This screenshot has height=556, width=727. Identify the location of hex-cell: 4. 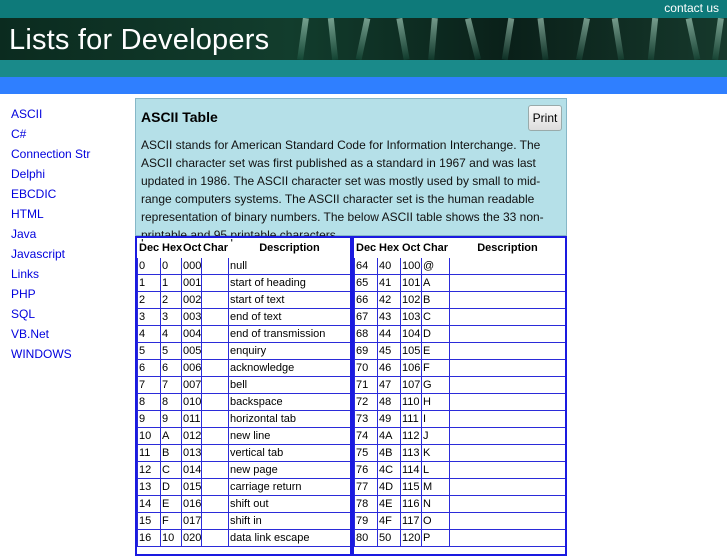
(171, 334).